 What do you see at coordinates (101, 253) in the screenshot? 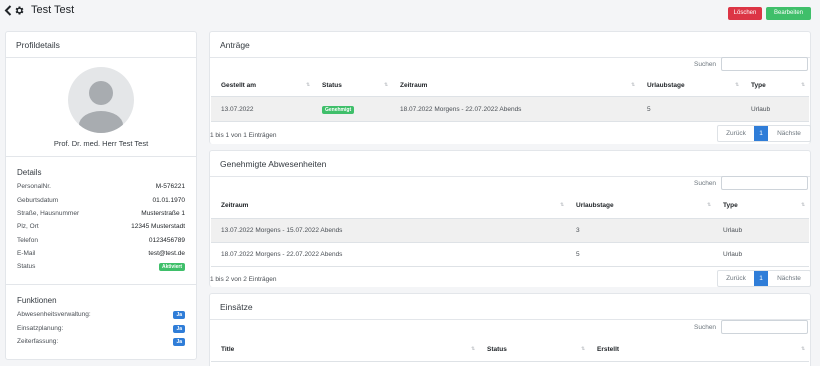
I see `detail-row: E-Mail test@test.de` at bounding box center [101, 253].